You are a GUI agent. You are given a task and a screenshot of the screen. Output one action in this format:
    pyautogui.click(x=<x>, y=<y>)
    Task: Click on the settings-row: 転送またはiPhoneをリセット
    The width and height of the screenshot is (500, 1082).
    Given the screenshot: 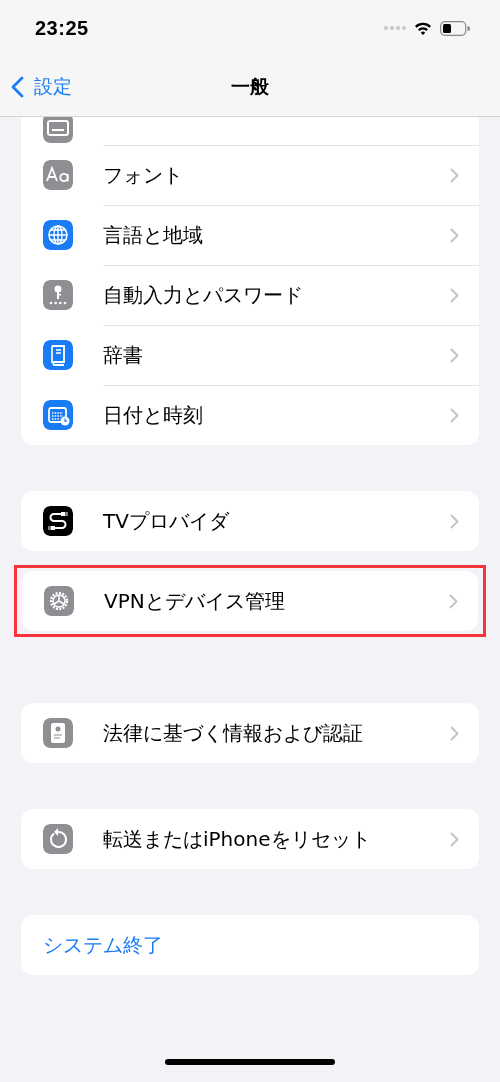 What is the action you would take?
    pyautogui.click(x=250, y=839)
    